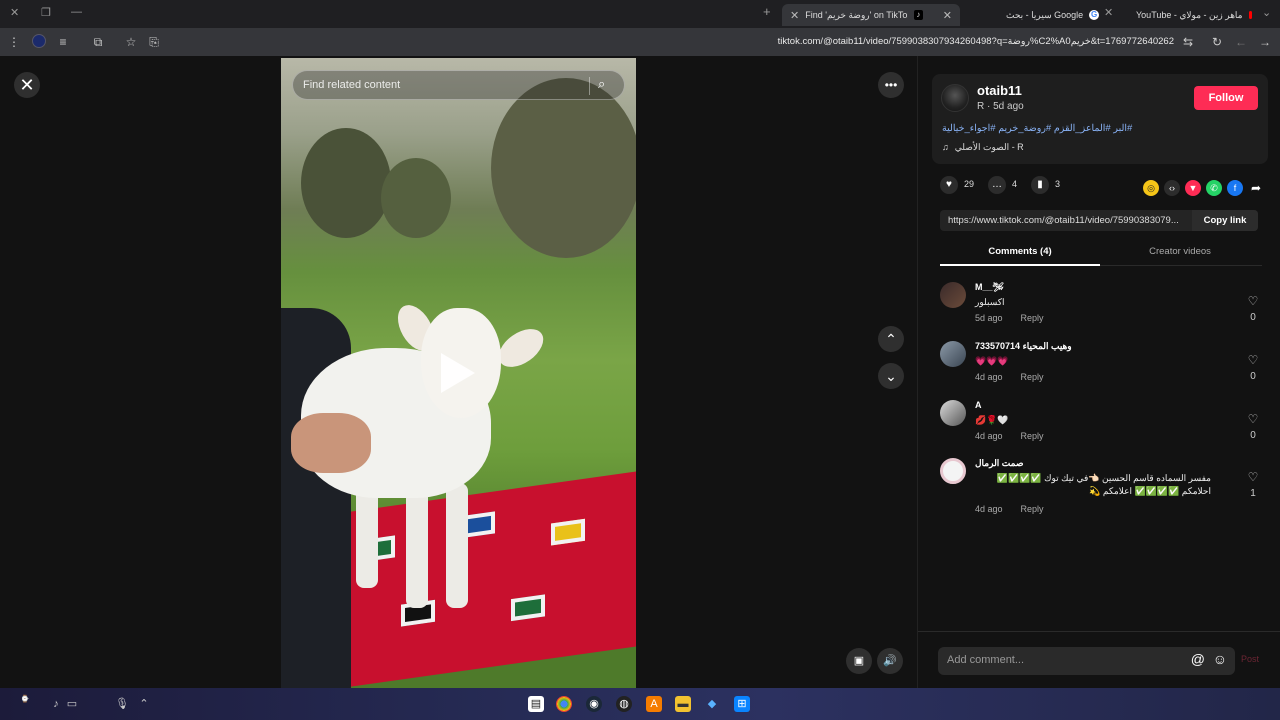  I want to click on comment-item: A 💋🌹🤍 4d ago Reply ♡ 0, so click(1100, 425).